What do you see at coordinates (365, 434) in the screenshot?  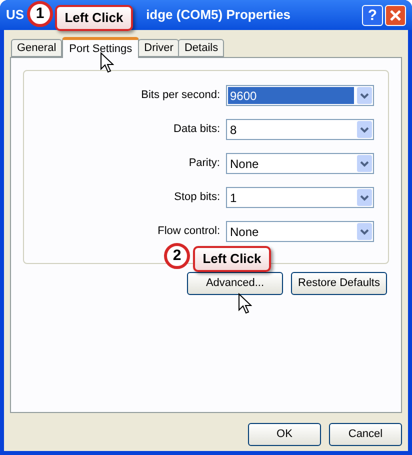 I see `push-button: Cancel` at bounding box center [365, 434].